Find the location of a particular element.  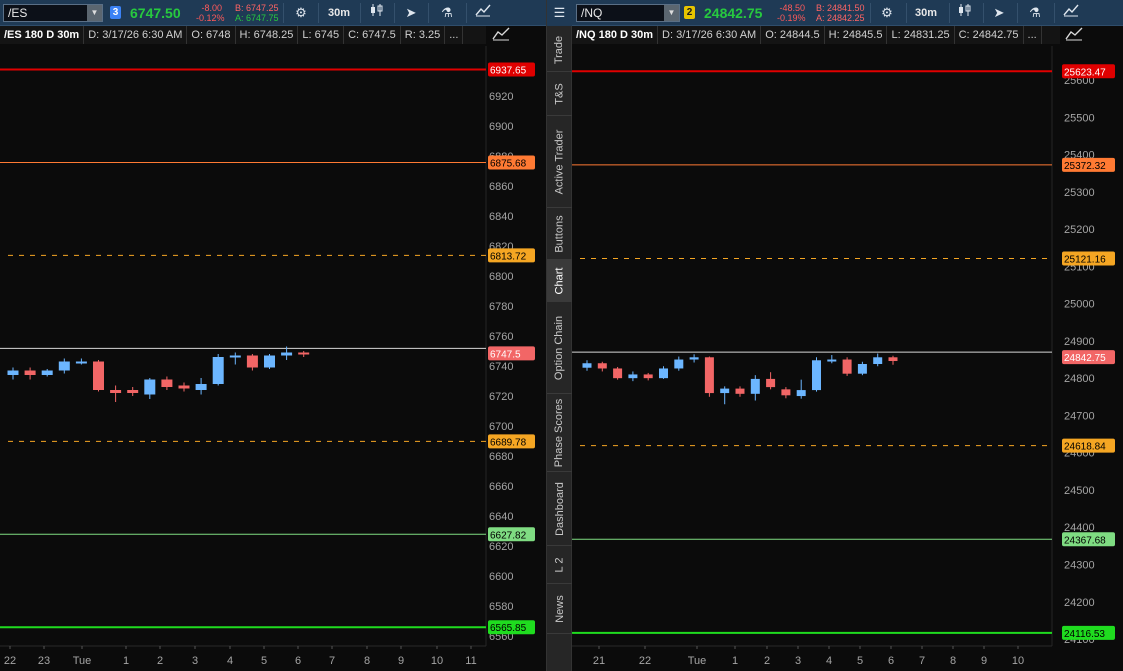

y-tick-label: 6740 is located at coordinates (501, 367).